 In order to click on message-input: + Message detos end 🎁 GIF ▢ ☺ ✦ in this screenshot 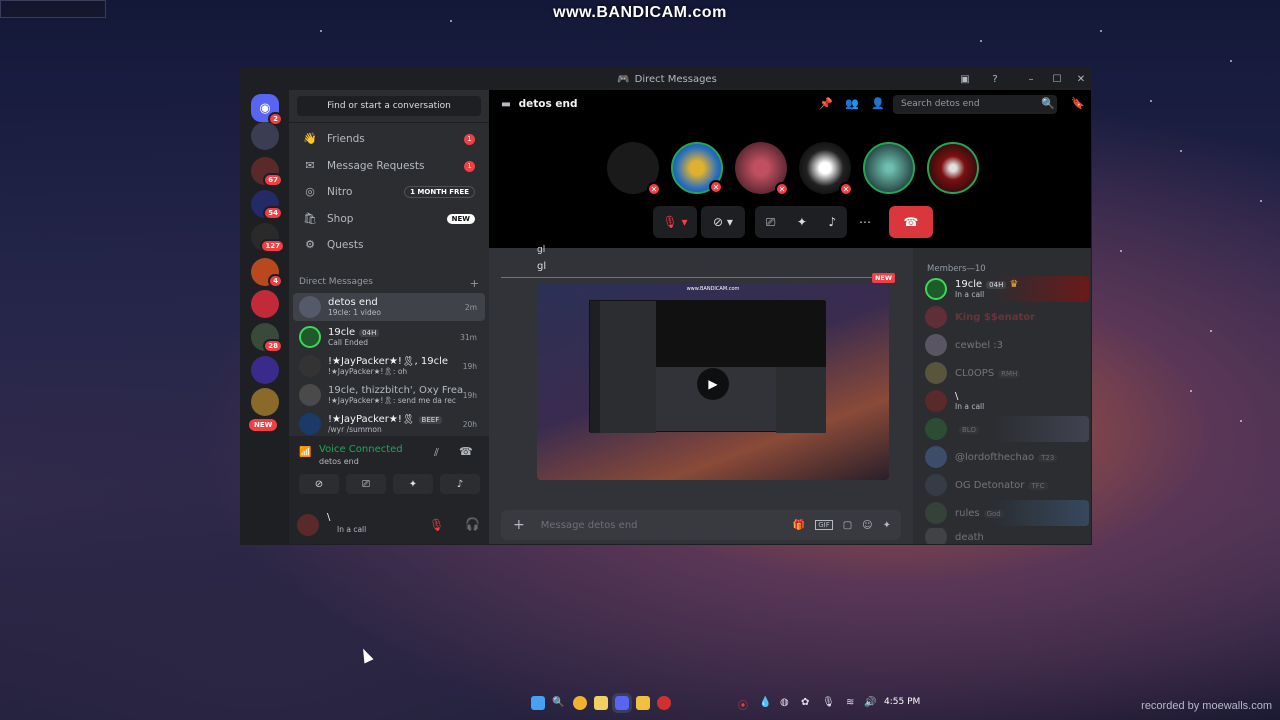, I will do `click(701, 525)`.